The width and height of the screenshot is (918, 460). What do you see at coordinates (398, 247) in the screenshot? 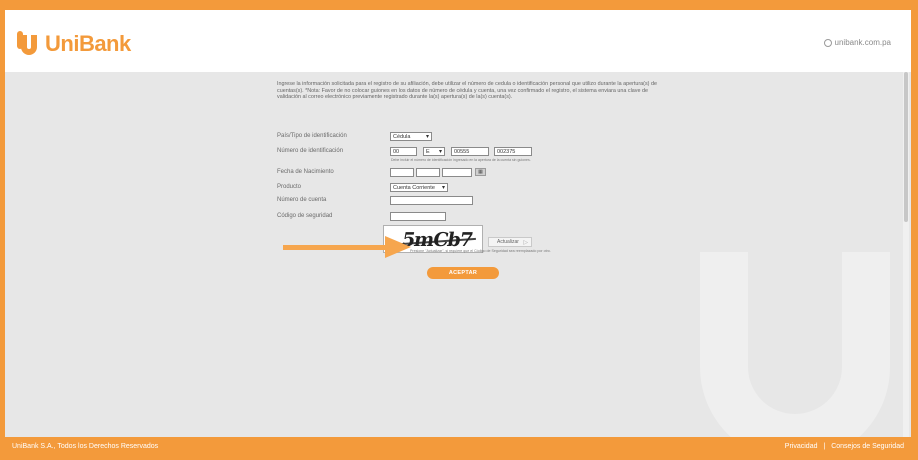
I see `annotation-arrow-icon` at bounding box center [398, 247].